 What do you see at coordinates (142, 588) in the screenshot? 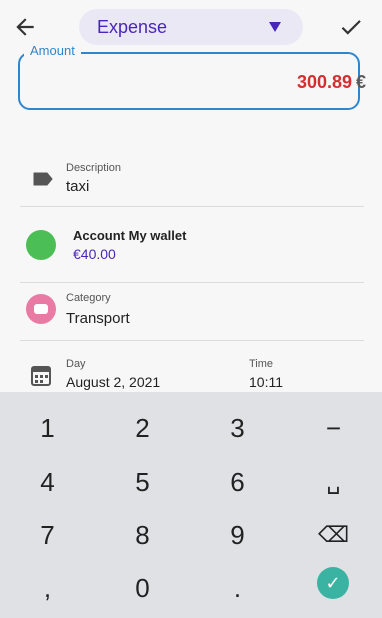
I see `key-0: 0` at bounding box center [142, 588].